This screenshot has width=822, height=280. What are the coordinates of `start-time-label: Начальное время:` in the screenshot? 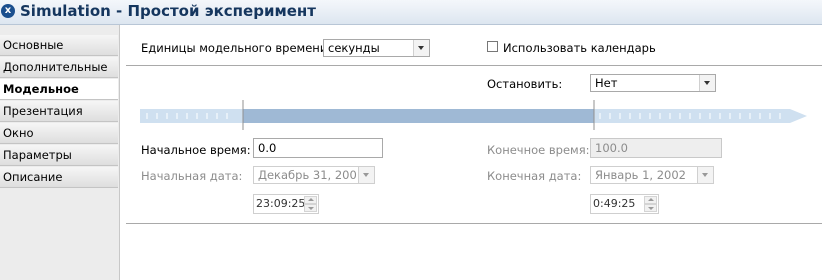 It's located at (196, 150).